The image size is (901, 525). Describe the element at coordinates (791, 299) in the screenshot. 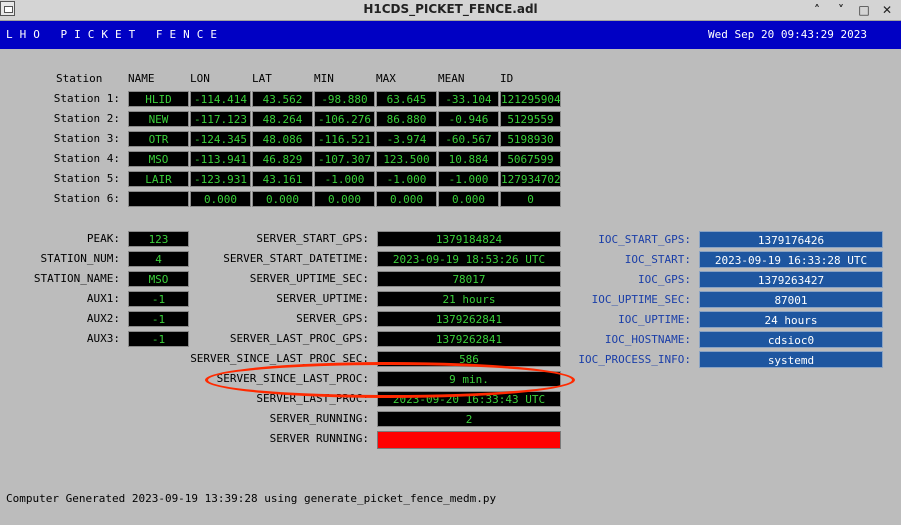

I see `ioc-value-uptime-sec: 87001` at that location.